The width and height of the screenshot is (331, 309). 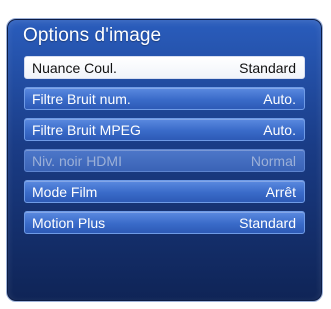 I want to click on menu-item-label: Nuance Coul., so click(x=74, y=67).